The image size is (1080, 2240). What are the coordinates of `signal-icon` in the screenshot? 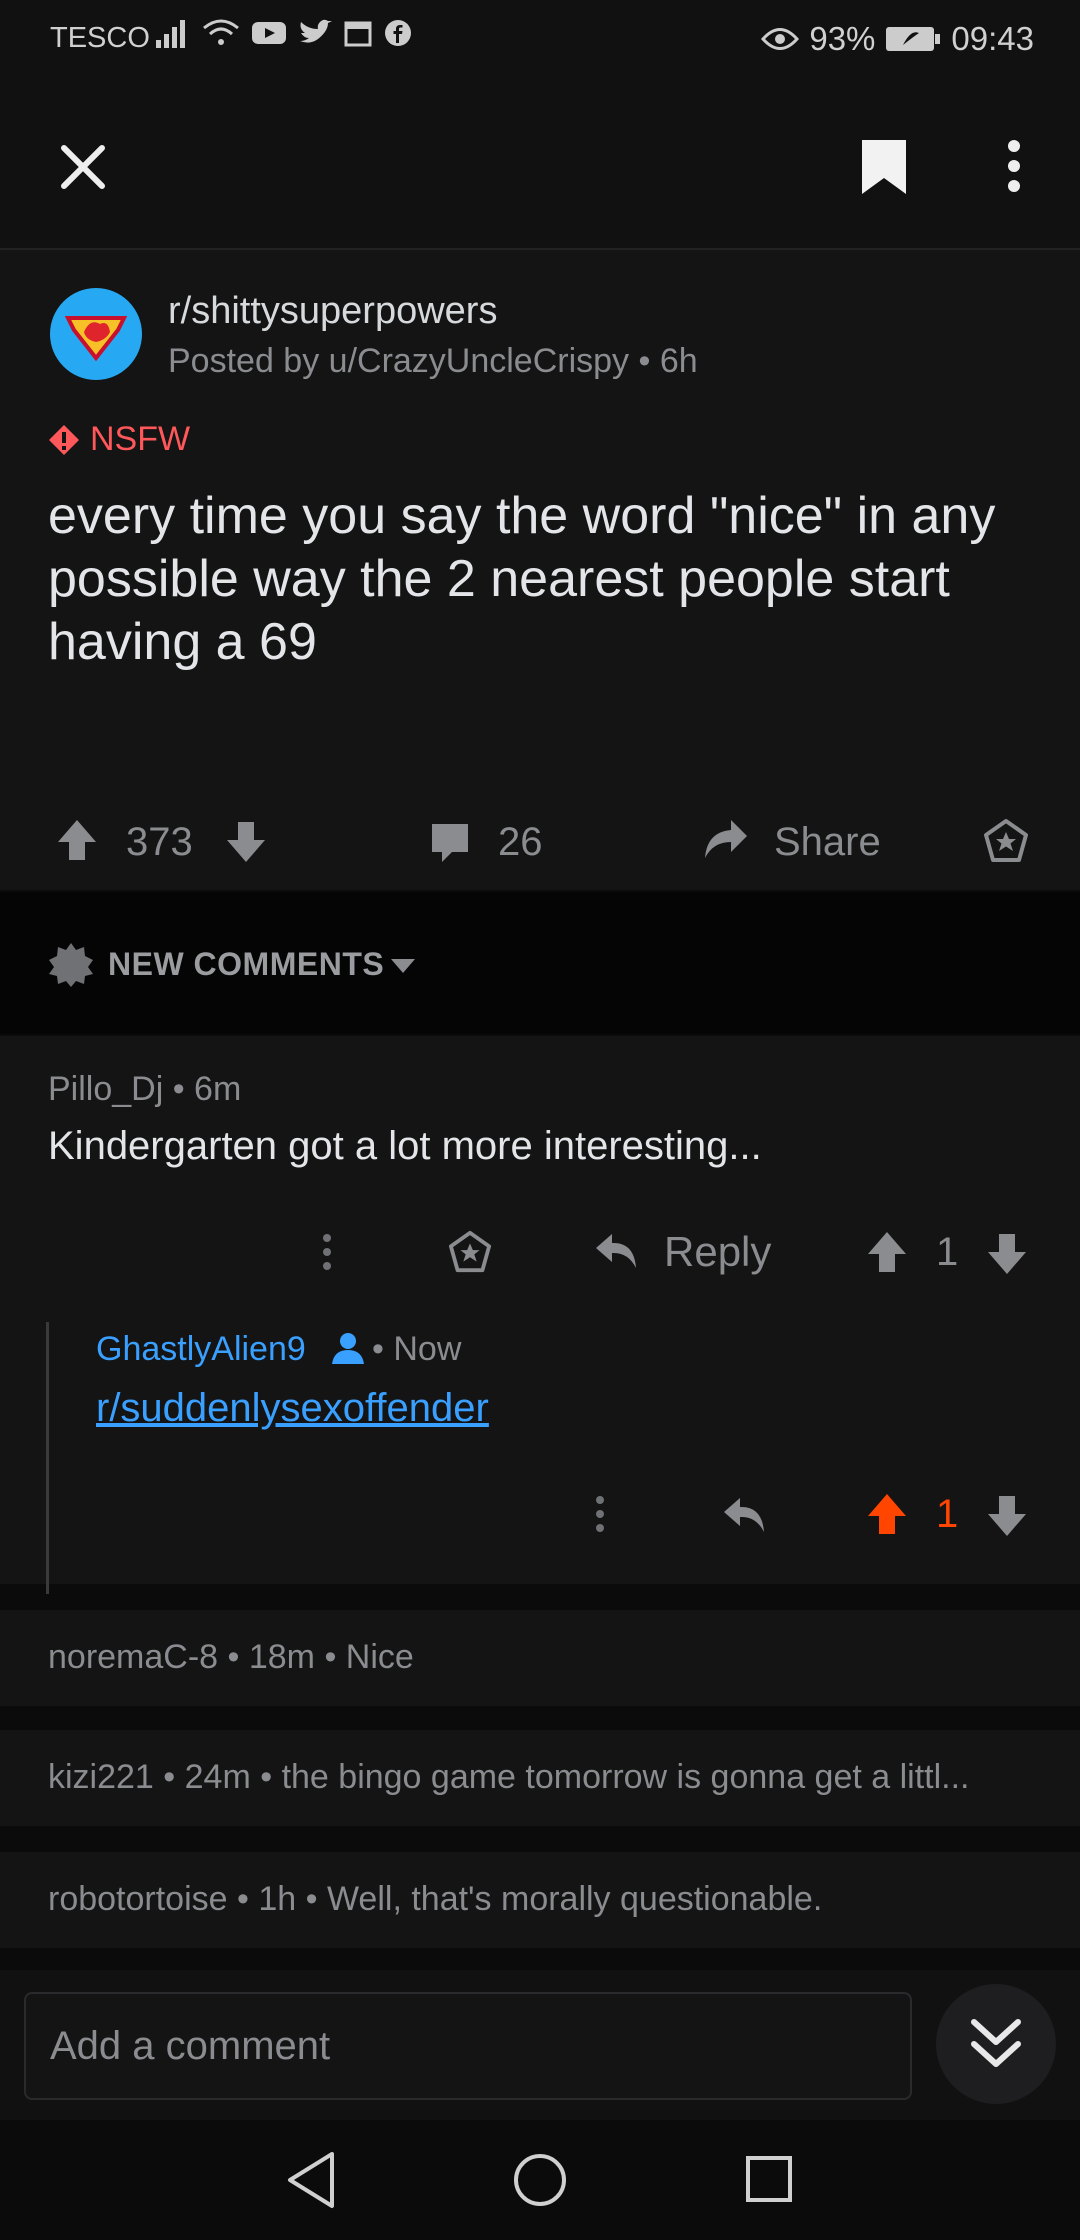 It's located at (170, 34).